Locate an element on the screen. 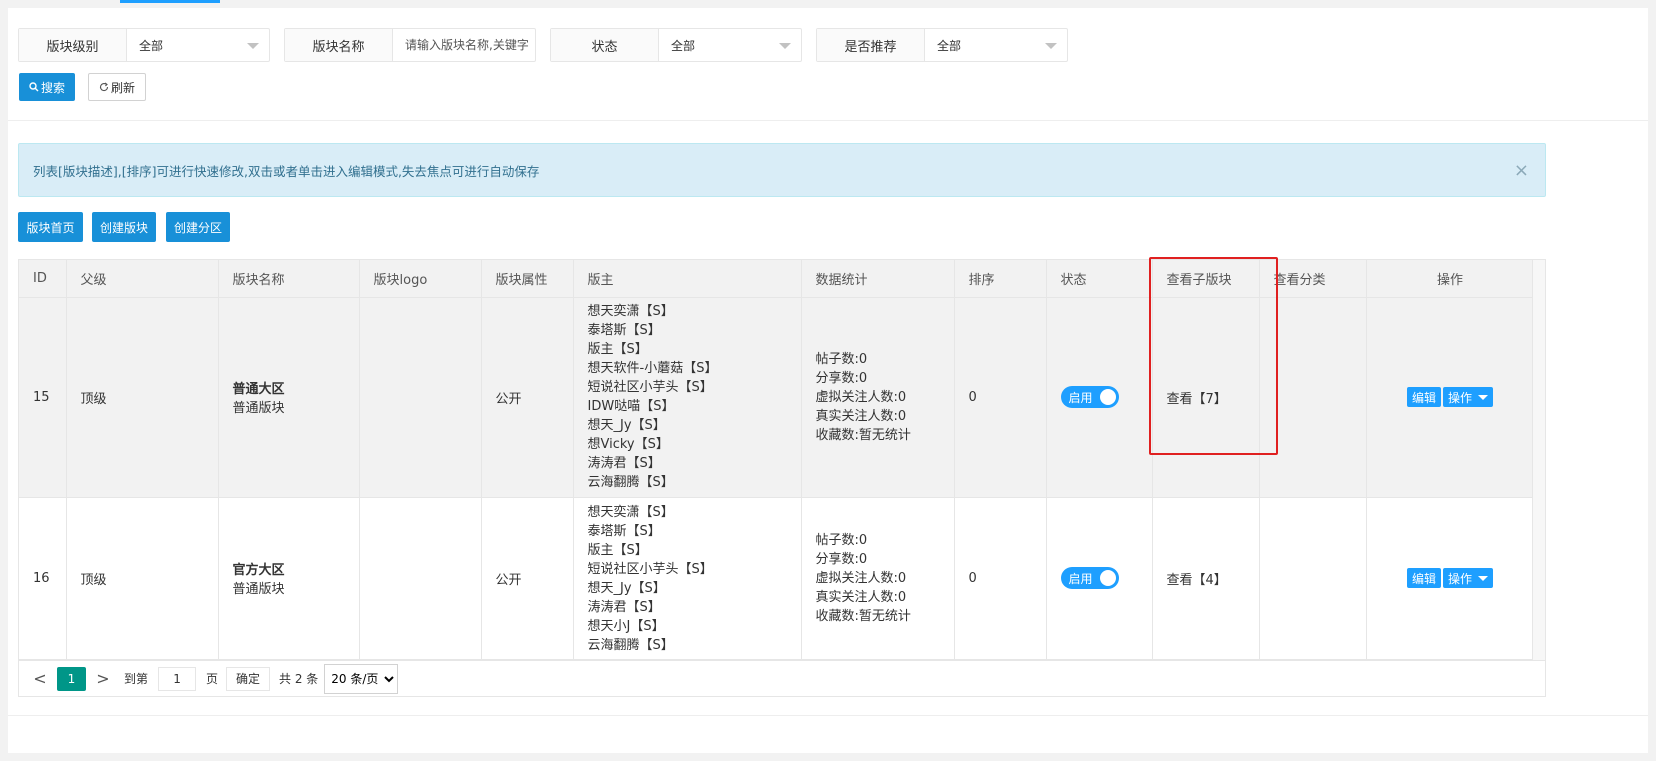  owner-item: 想天软件-小蘑菇【S】 is located at coordinates (652, 368).